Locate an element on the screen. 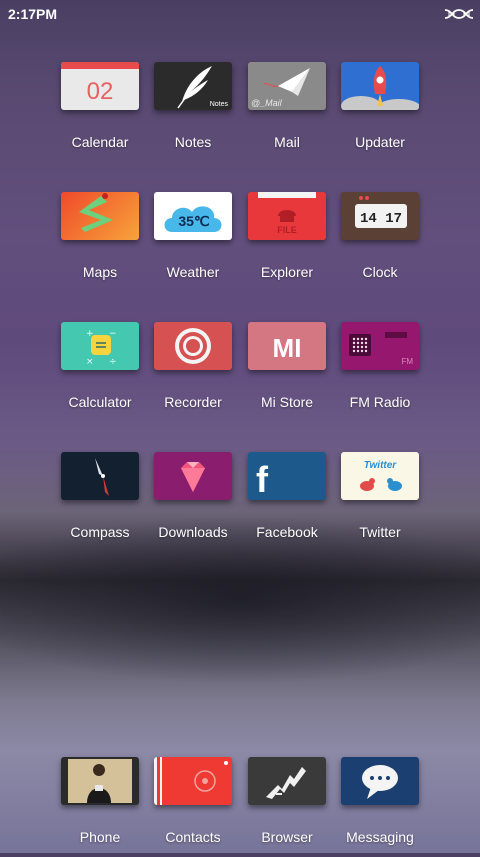 The image size is (480, 857). app-downloads: Downloads is located at coordinates (195, 502).